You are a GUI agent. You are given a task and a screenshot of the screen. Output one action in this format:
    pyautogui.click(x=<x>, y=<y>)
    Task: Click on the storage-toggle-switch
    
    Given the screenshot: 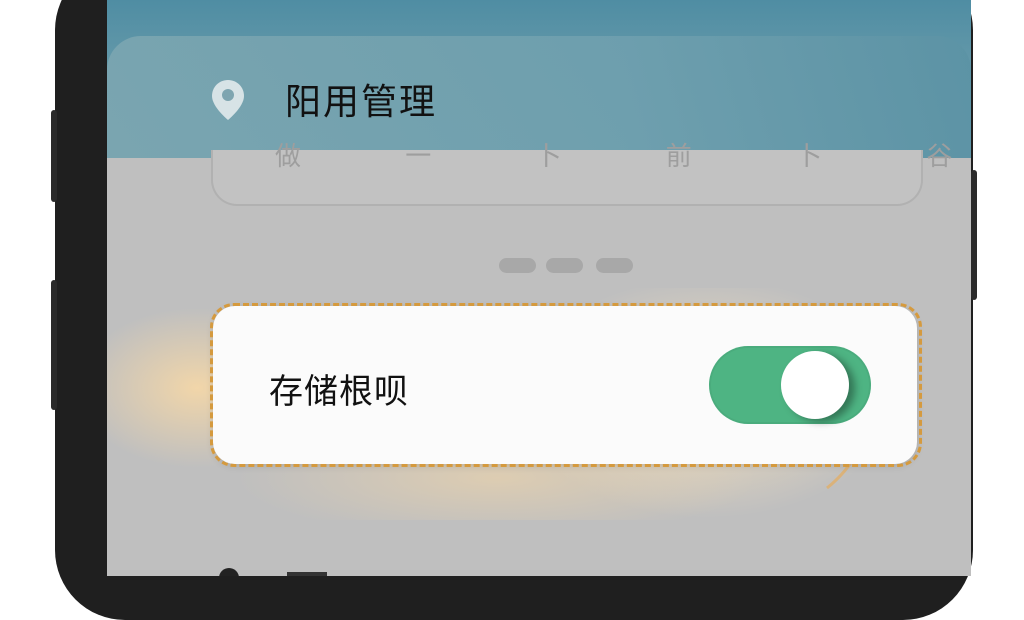 What is the action you would take?
    pyautogui.click(x=790, y=385)
    